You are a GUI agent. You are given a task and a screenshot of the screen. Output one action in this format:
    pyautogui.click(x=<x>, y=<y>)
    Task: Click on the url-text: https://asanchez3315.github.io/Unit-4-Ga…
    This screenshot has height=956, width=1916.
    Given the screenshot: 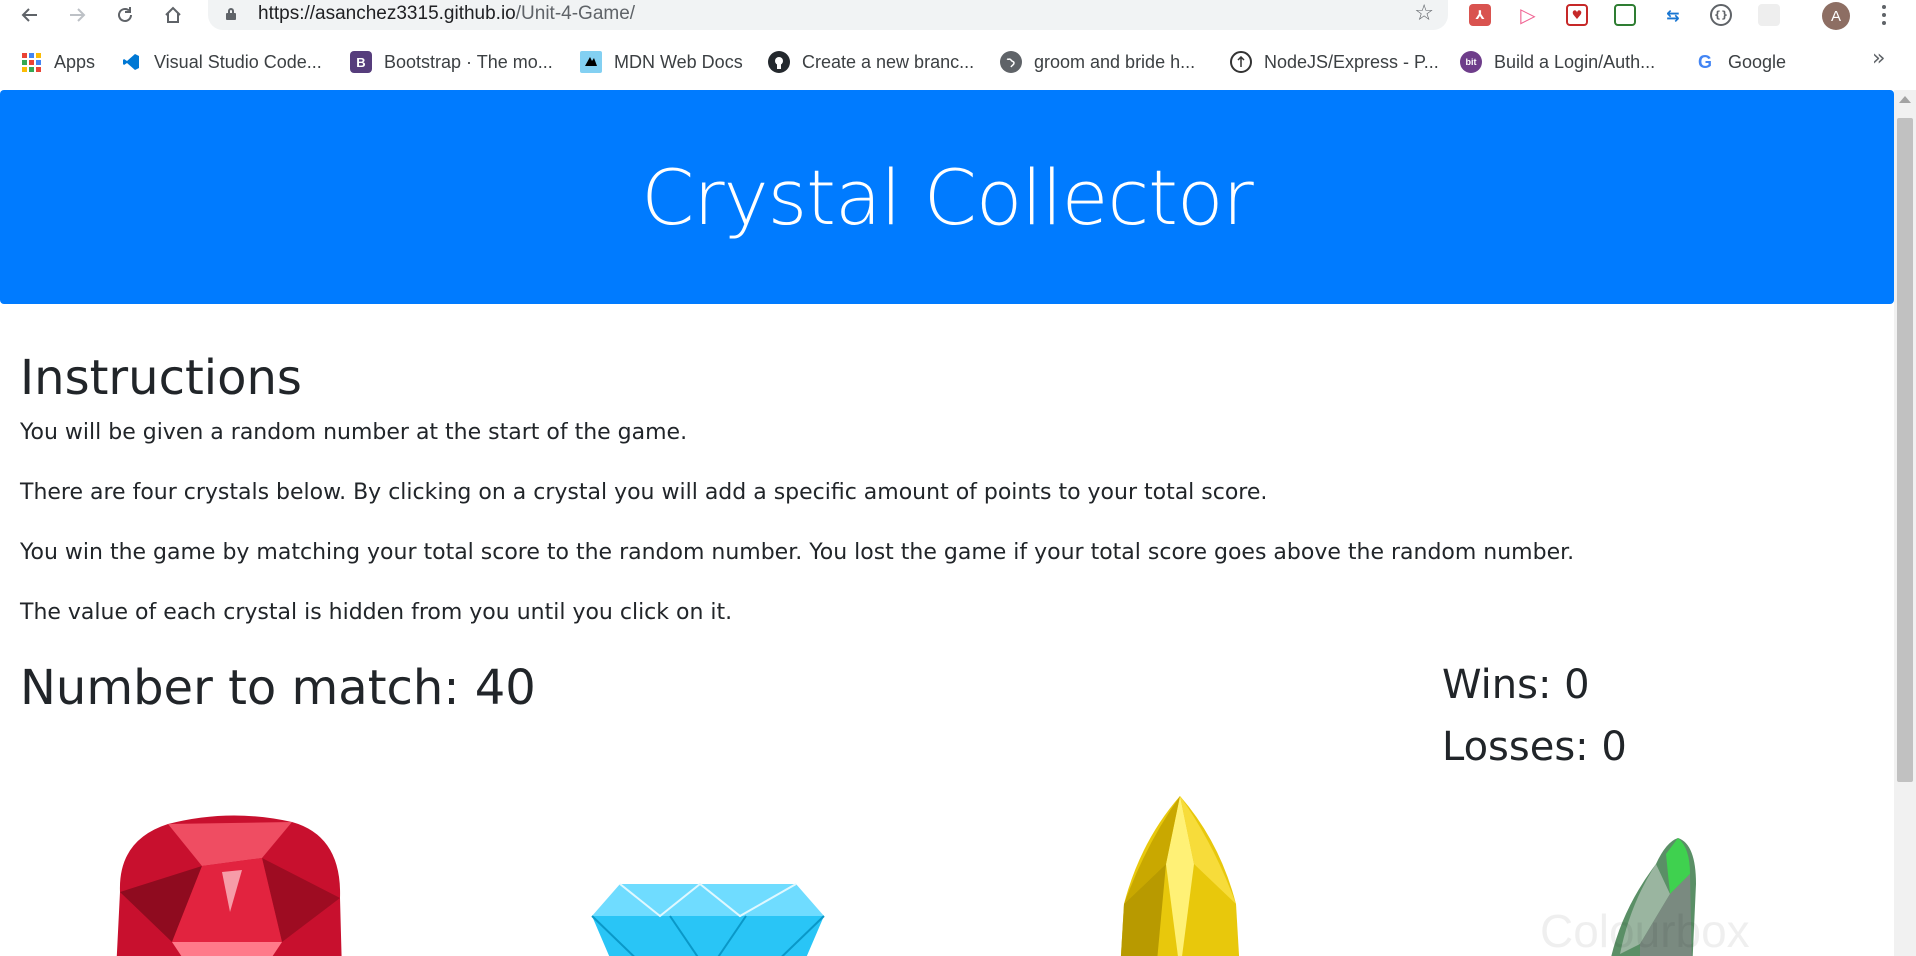 What is the action you would take?
    pyautogui.click(x=447, y=13)
    